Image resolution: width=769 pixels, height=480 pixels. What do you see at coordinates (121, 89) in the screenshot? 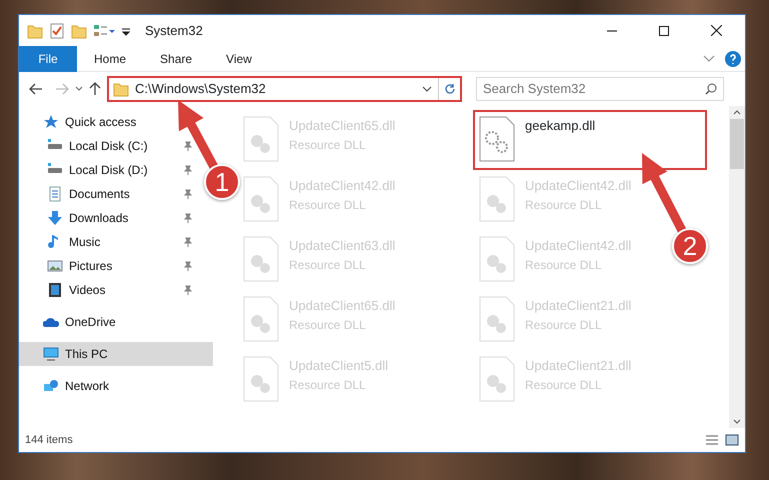
I see `folder-icon` at bounding box center [121, 89].